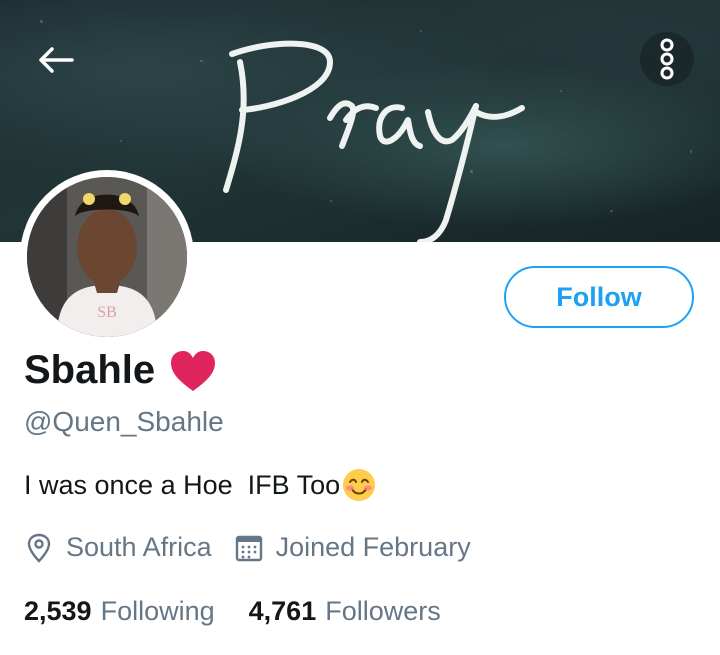 The width and height of the screenshot is (720, 655). I want to click on join-date-text: Joined February, so click(373, 547).